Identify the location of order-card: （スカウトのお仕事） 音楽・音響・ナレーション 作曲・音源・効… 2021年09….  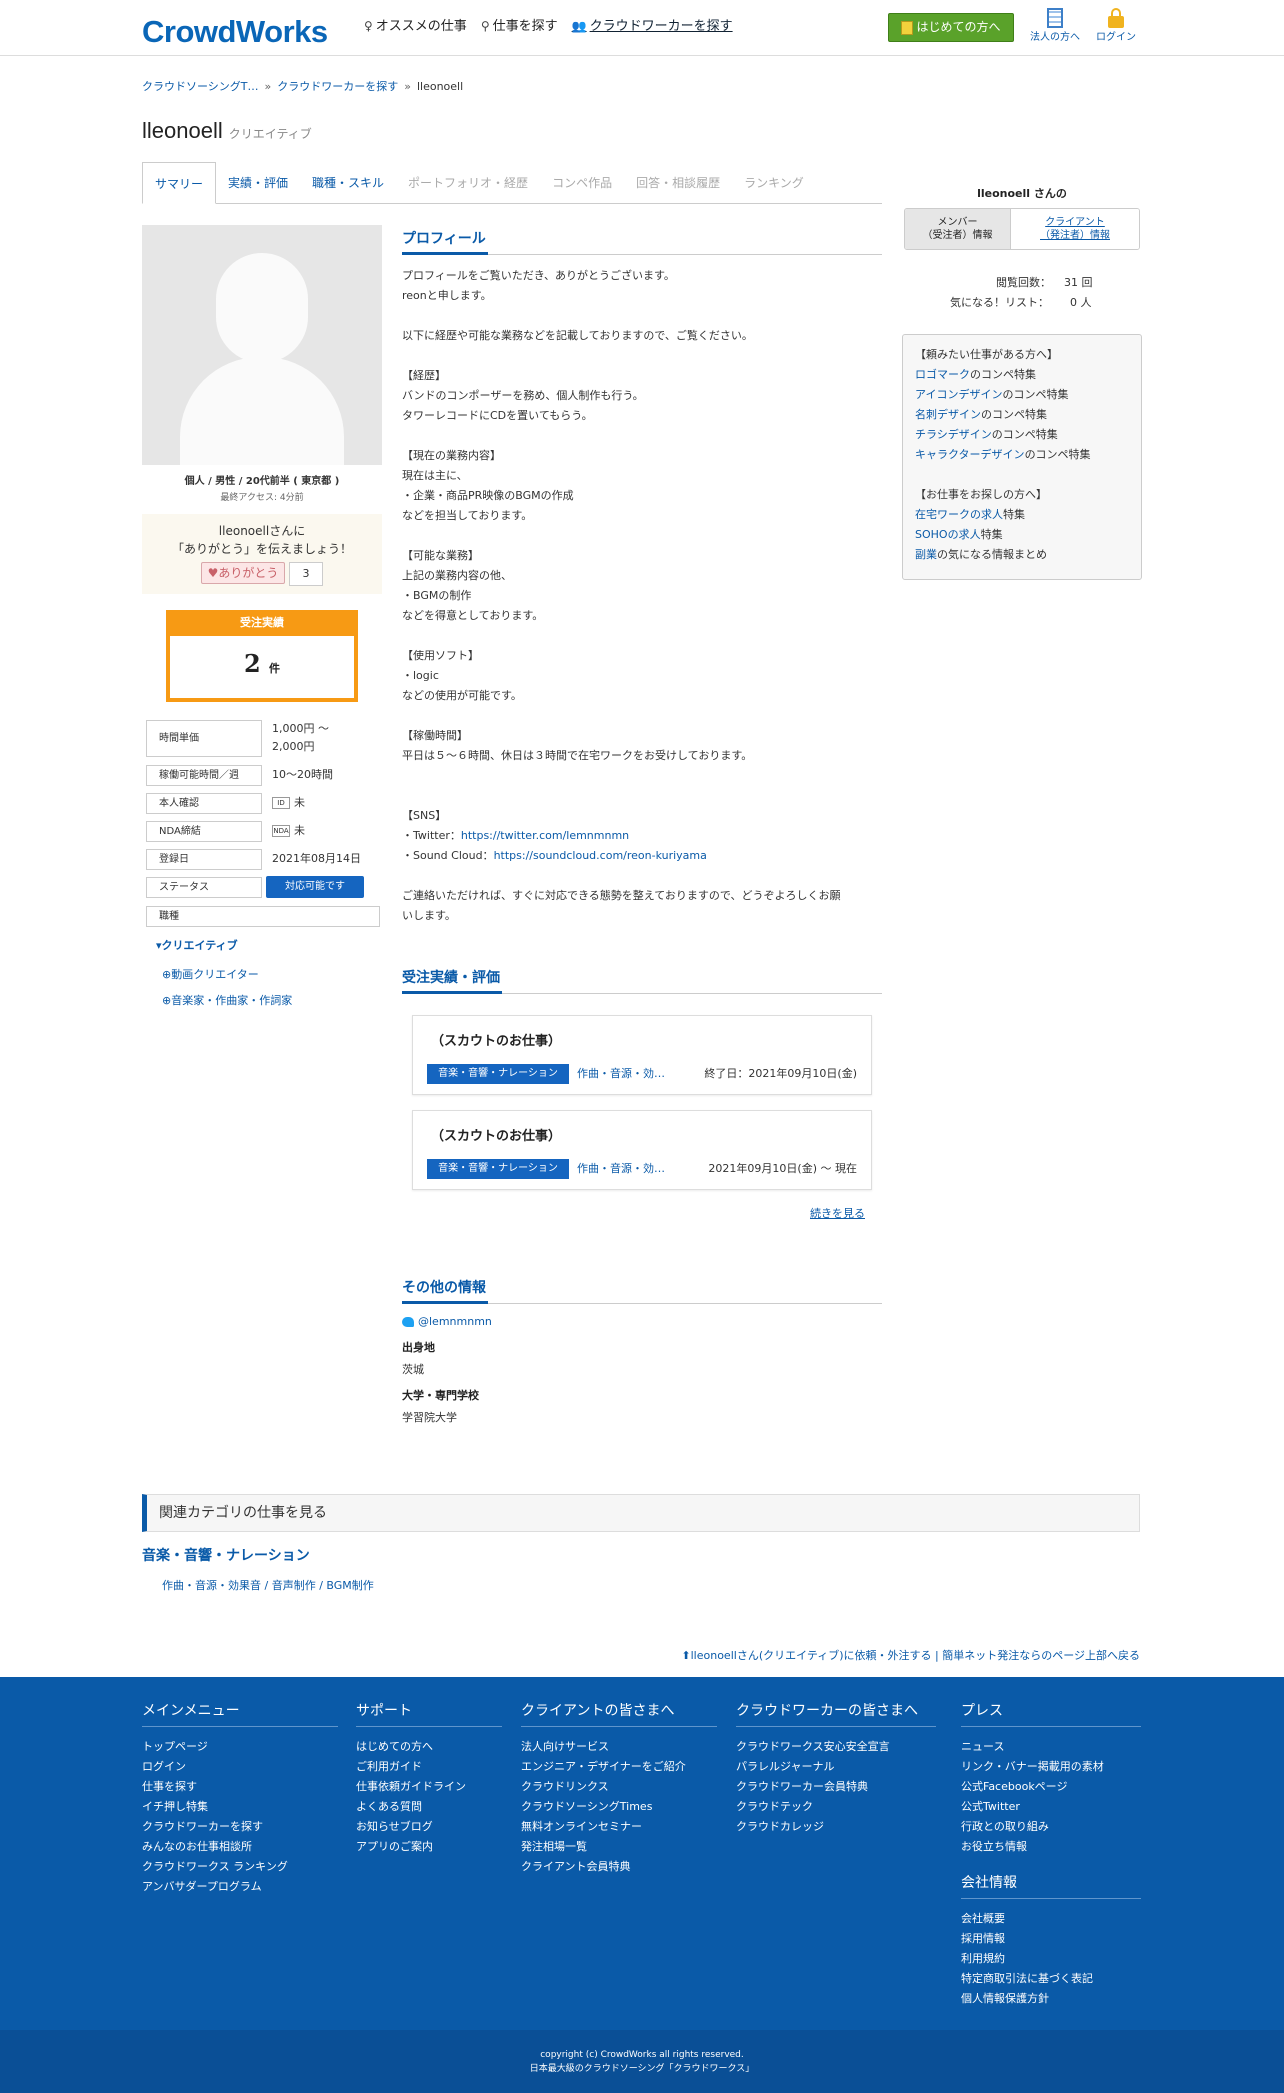
(642, 1150).